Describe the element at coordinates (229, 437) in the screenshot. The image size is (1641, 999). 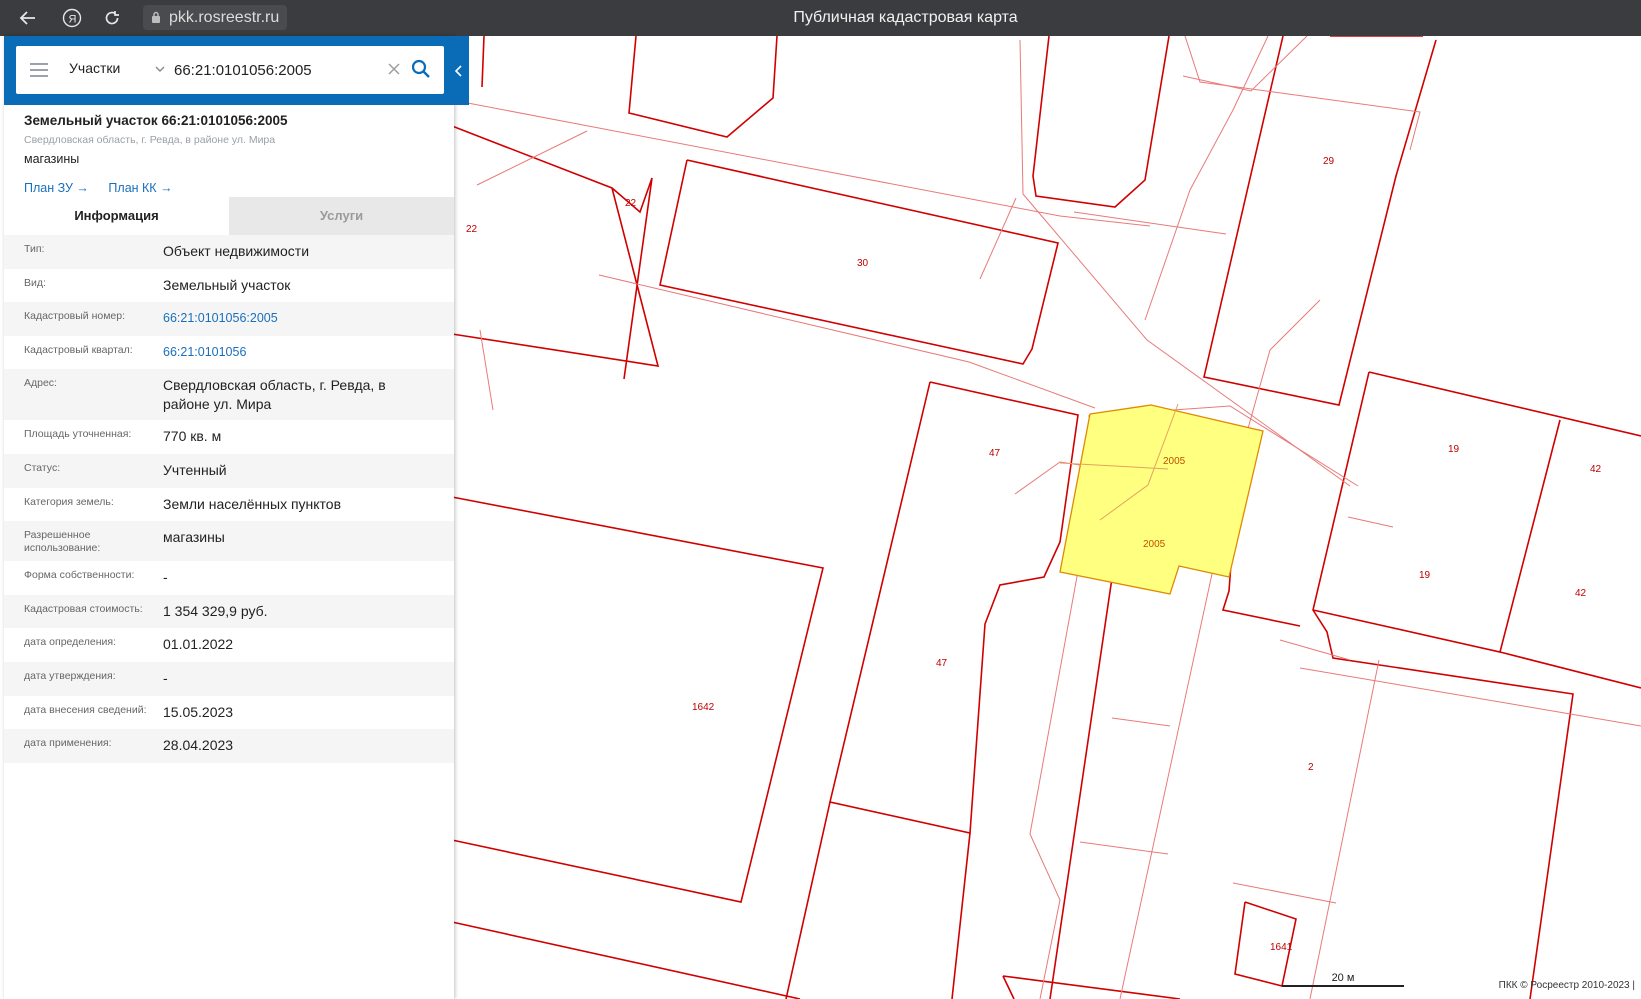
I see `property-row: Площадь уточненная: 770 кв. м` at that location.